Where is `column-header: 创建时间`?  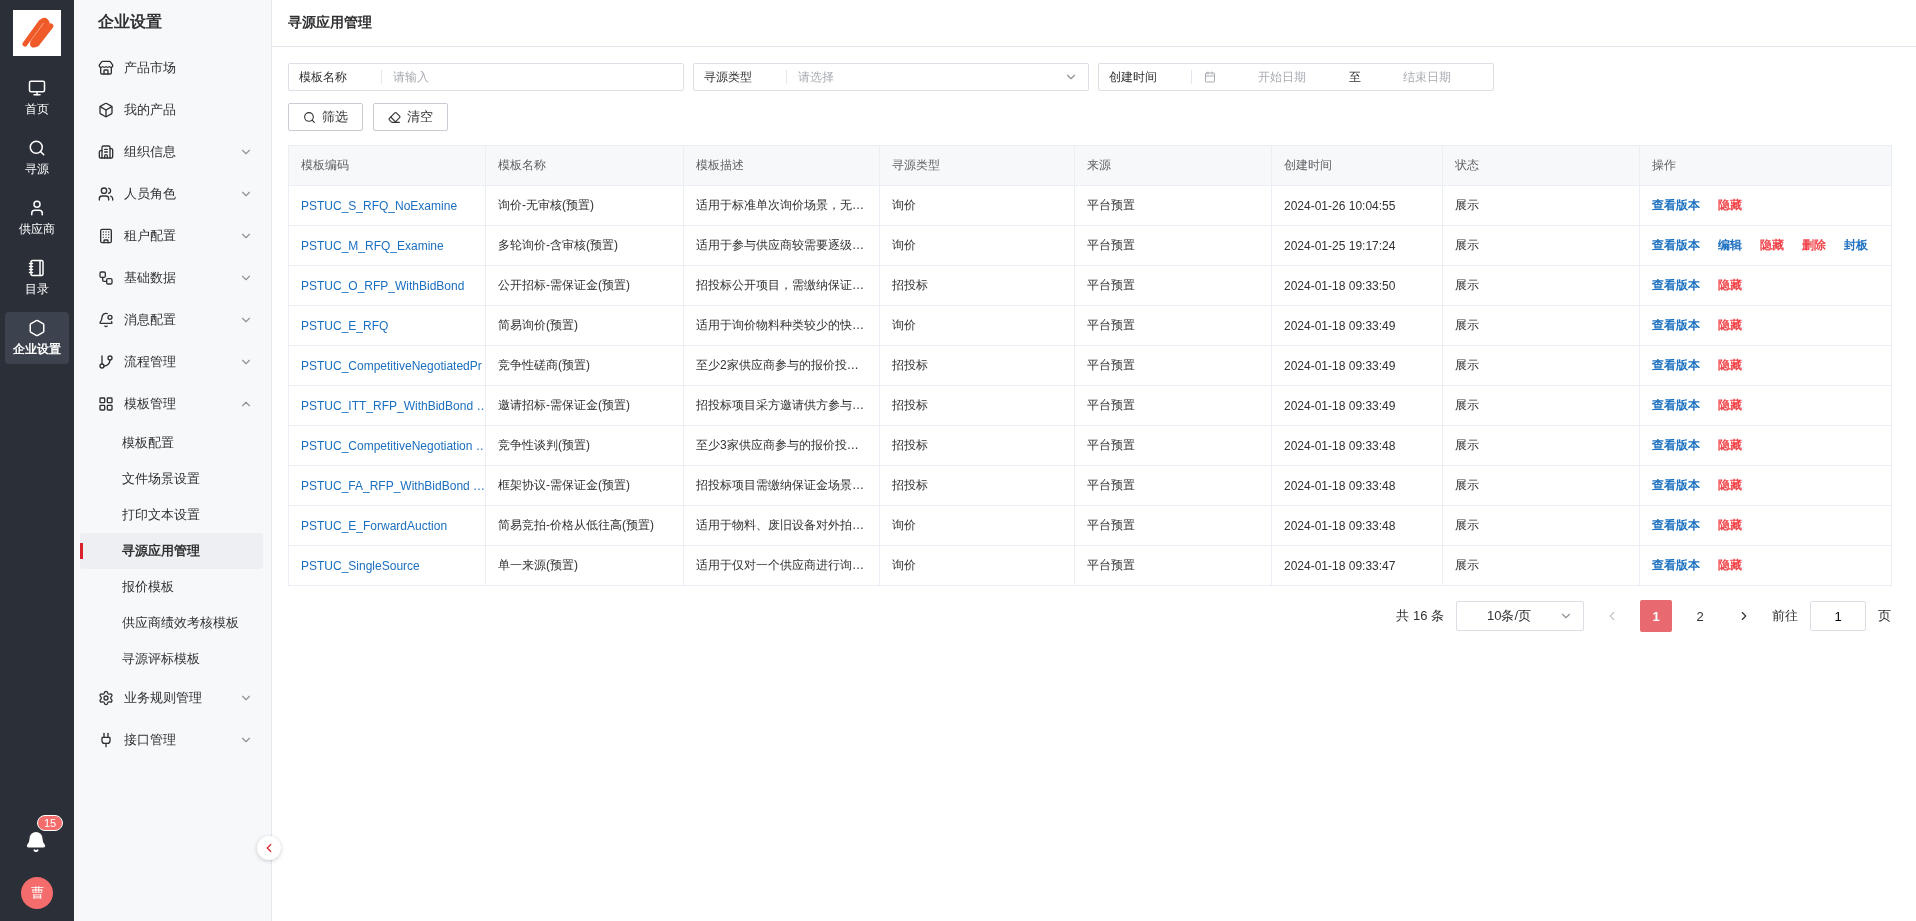
column-header: 创建时间 is located at coordinates (1357, 165).